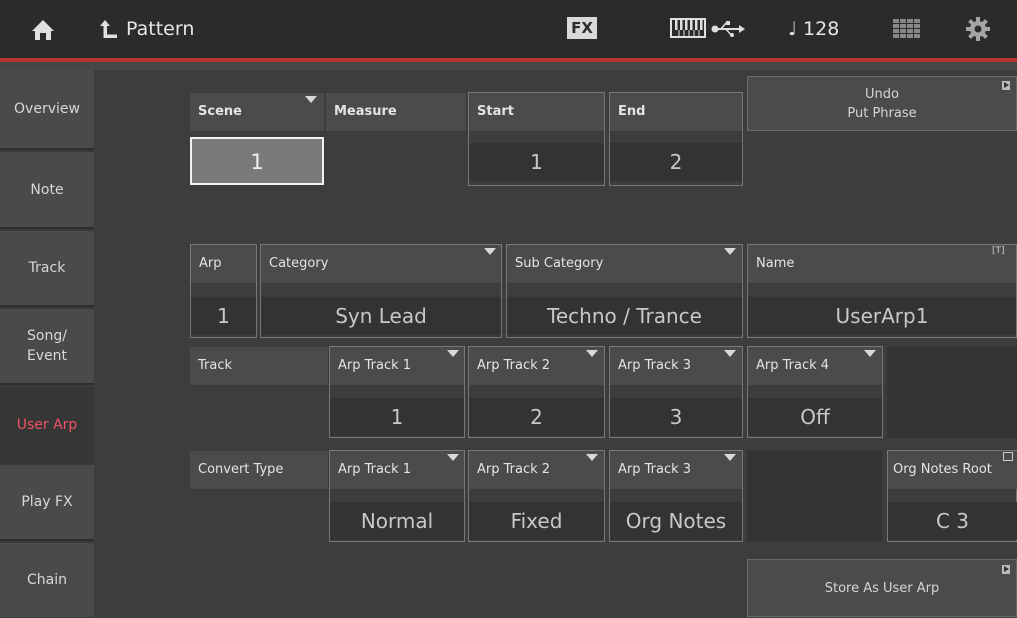  I want to click on keyboard-icon, so click(688, 28).